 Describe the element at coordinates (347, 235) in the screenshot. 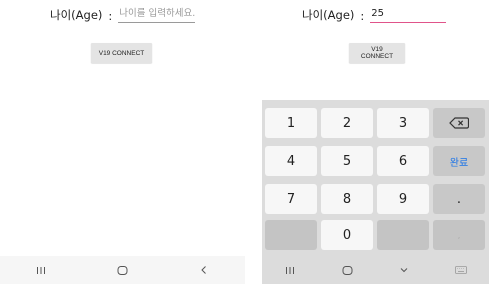

I see `key-0: 0` at that location.